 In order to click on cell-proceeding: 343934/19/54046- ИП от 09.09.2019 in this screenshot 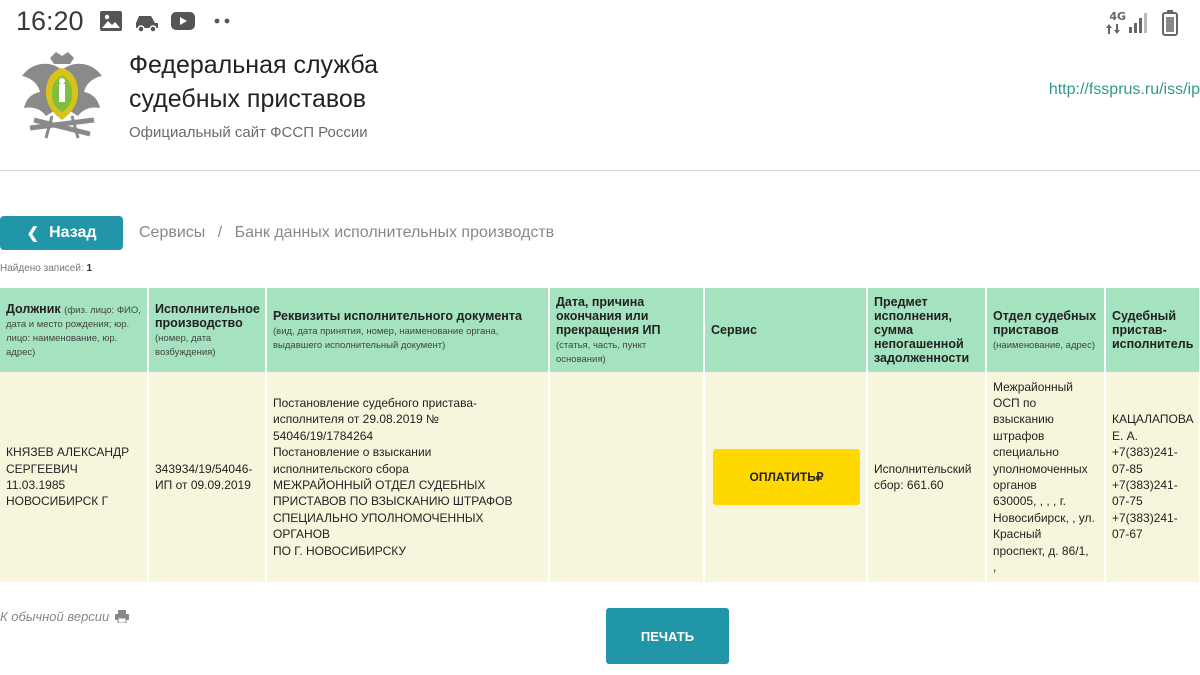, I will do `click(207, 477)`.